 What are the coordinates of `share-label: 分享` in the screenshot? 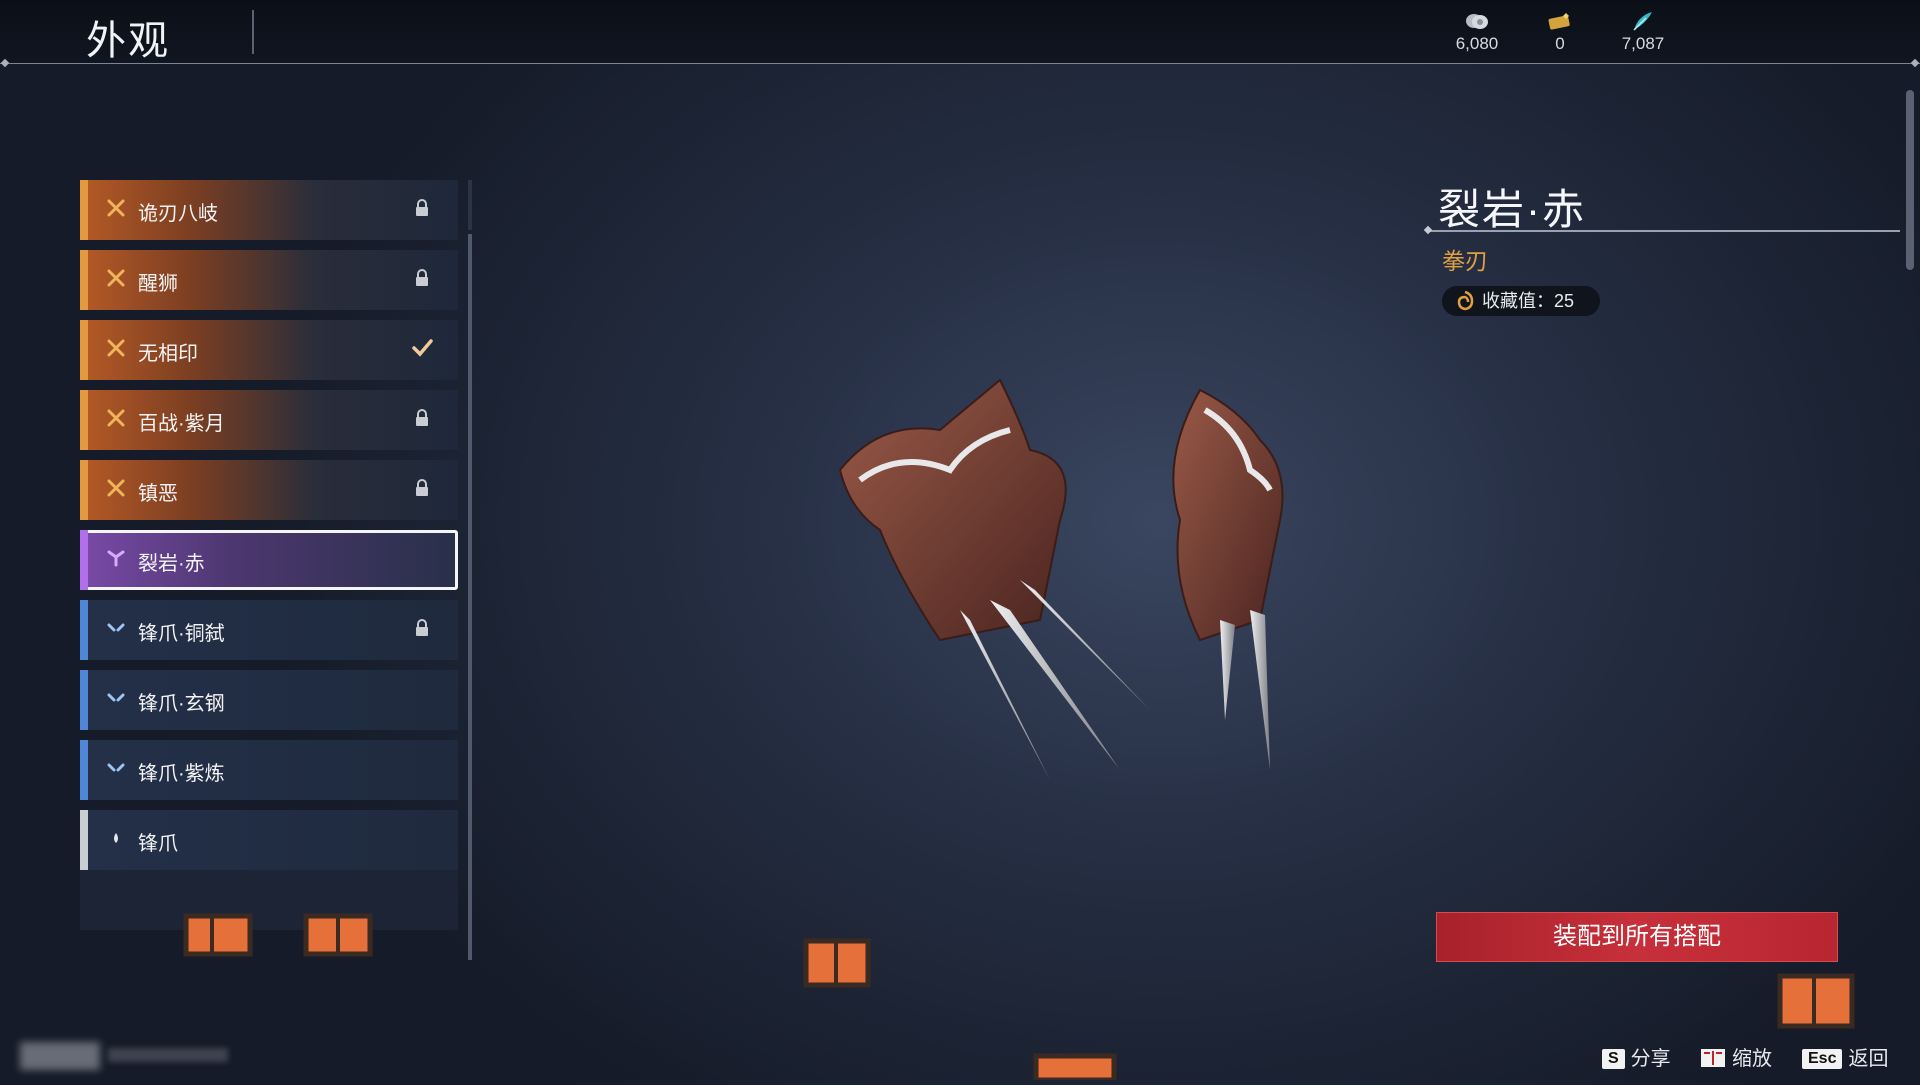 It's located at (1650, 1059).